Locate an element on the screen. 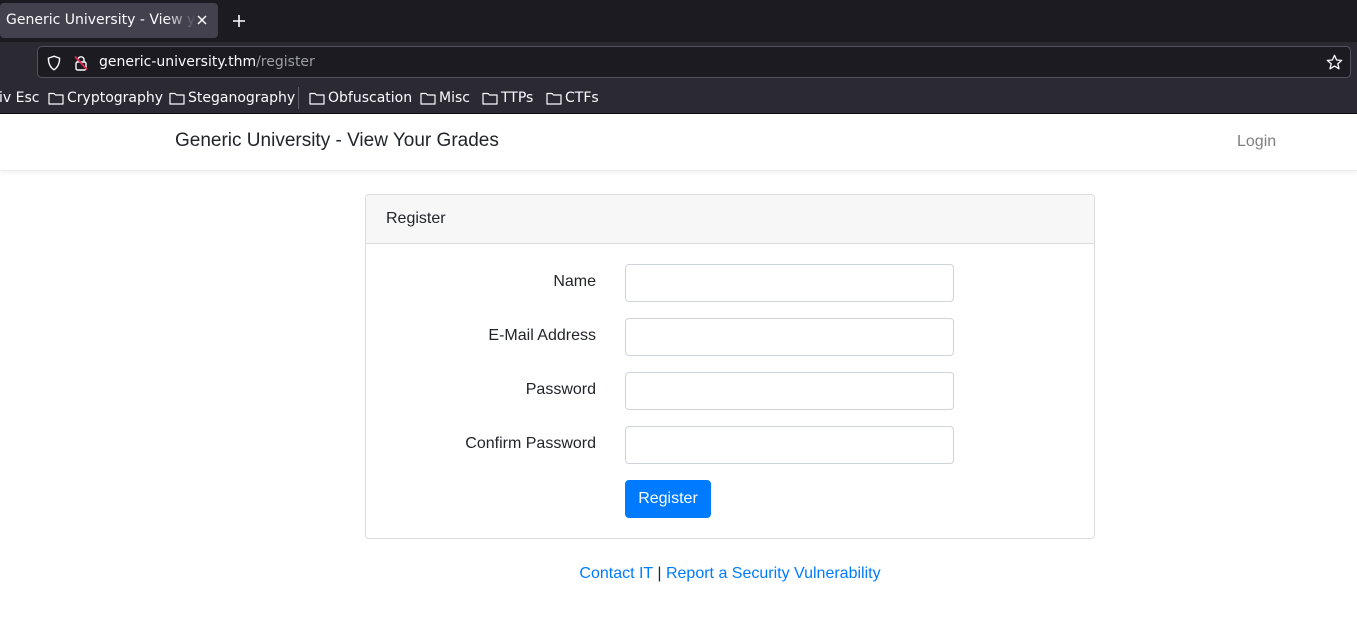 The width and height of the screenshot is (1357, 617). bookmark-label: iv Esc is located at coordinates (20, 98).